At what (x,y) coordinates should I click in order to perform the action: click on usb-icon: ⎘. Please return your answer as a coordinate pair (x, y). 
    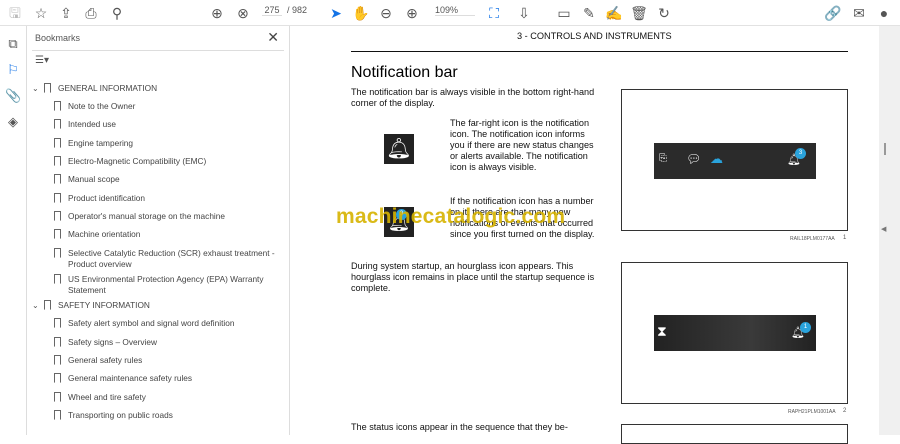
    Looking at the image, I should click on (663, 158).